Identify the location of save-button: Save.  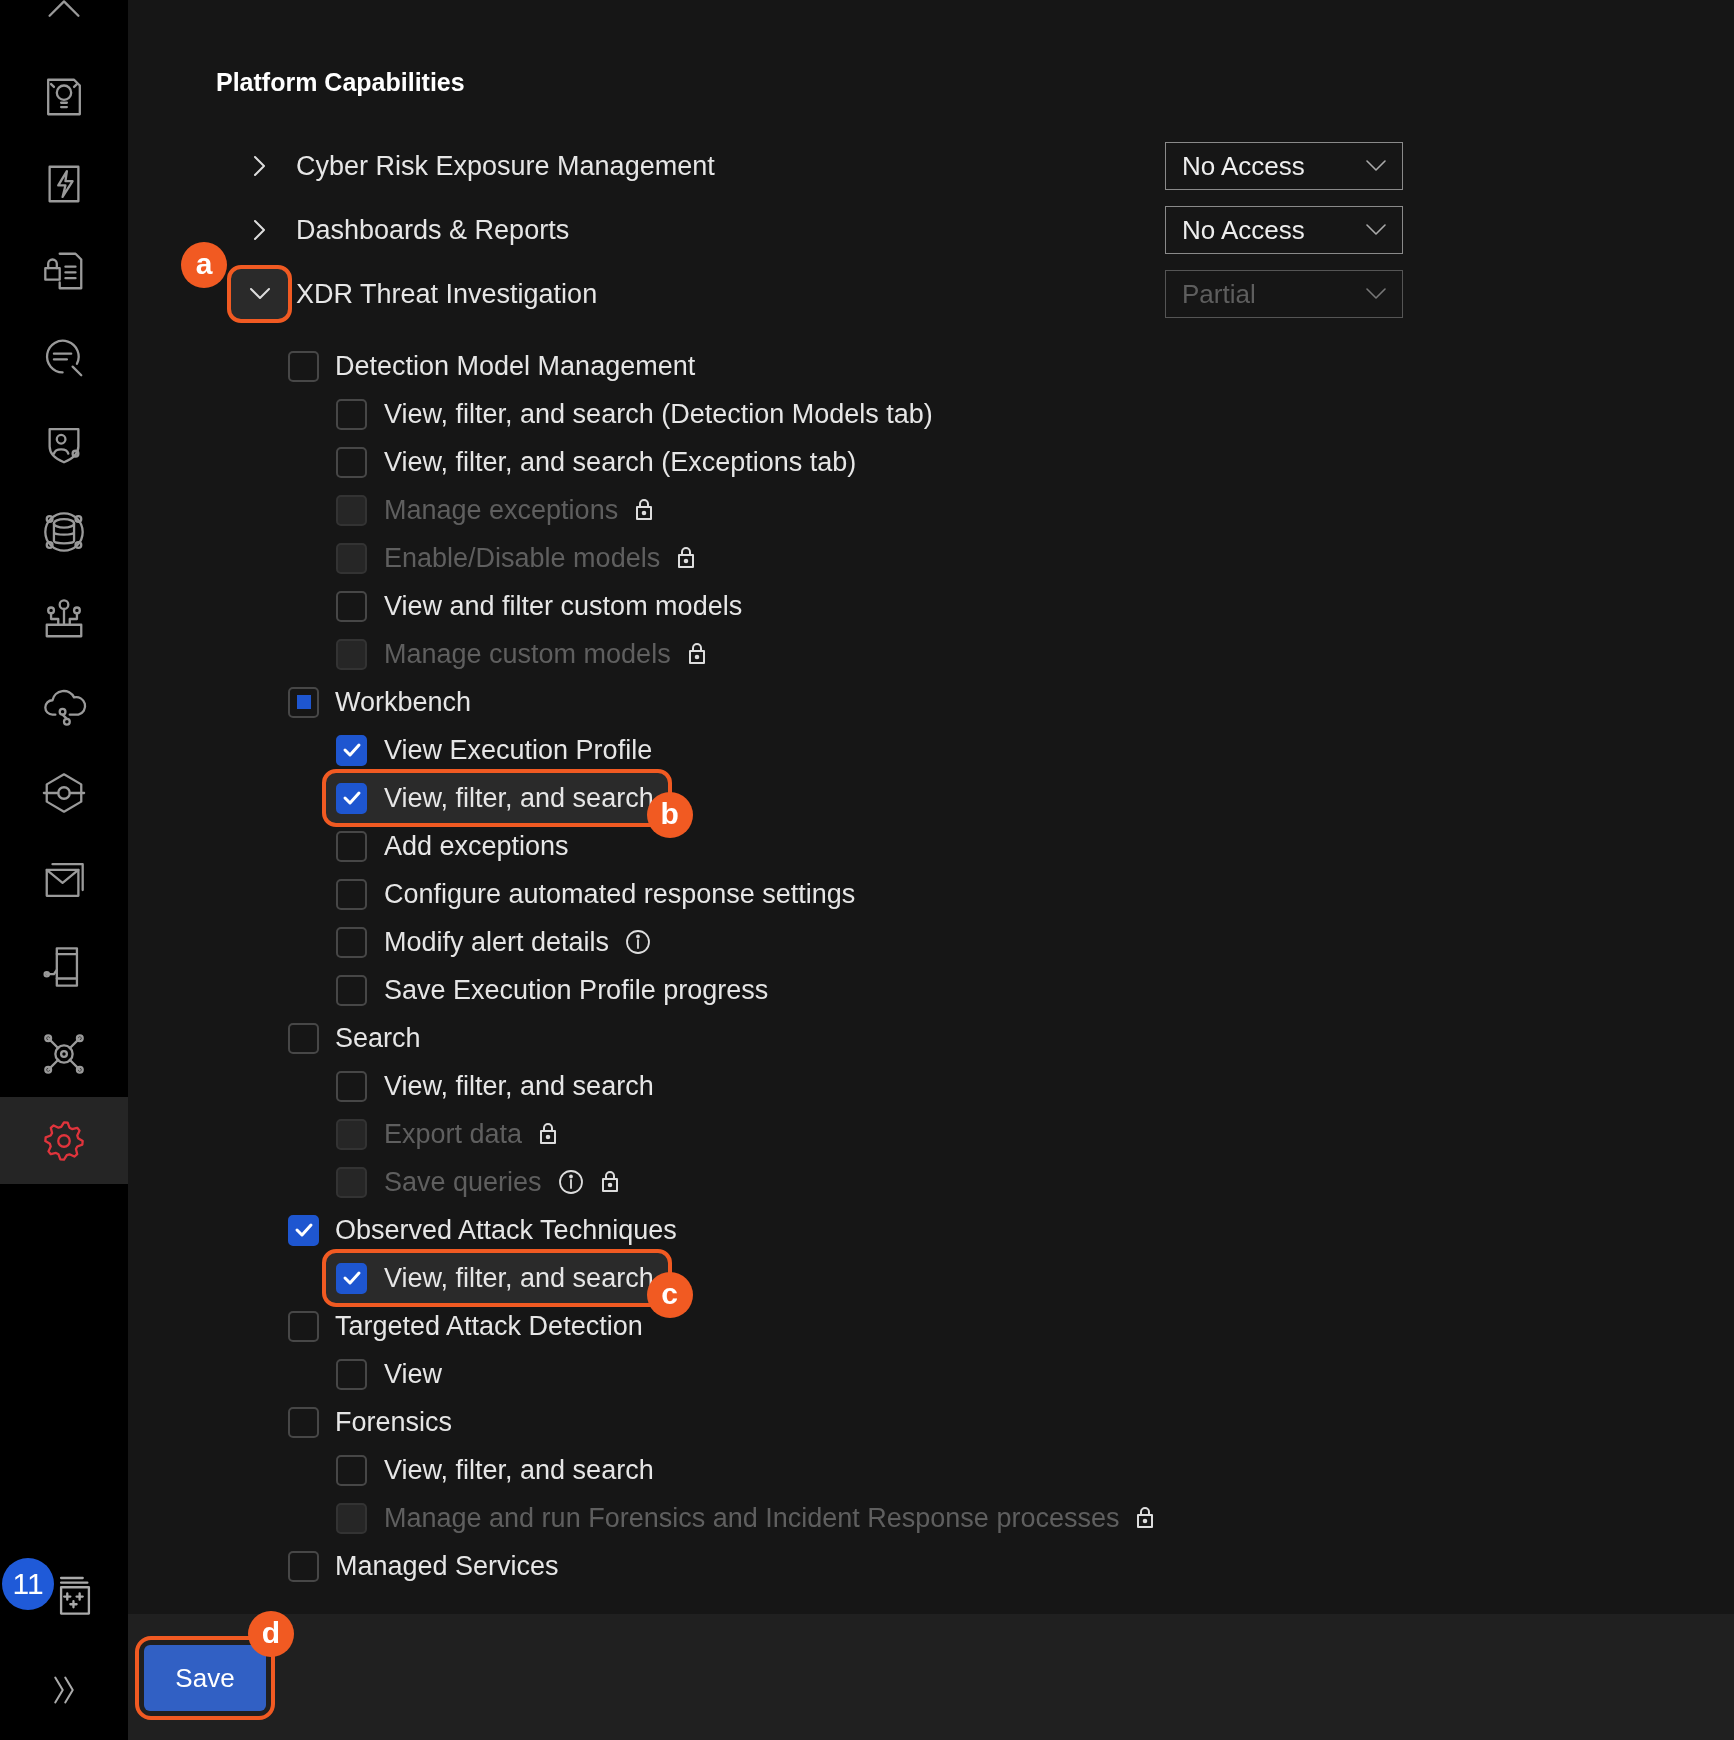
(205, 1678).